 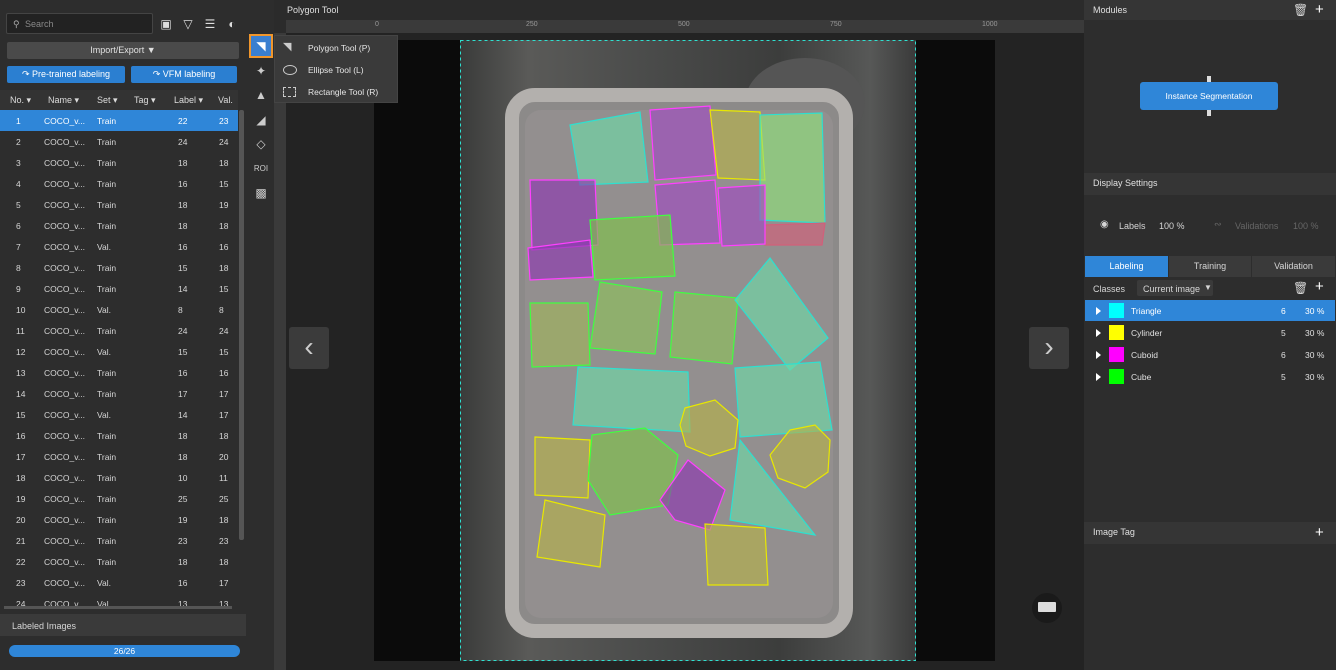 What do you see at coordinates (107, 100) in the screenshot?
I see `column-header: Set ▾` at bounding box center [107, 100].